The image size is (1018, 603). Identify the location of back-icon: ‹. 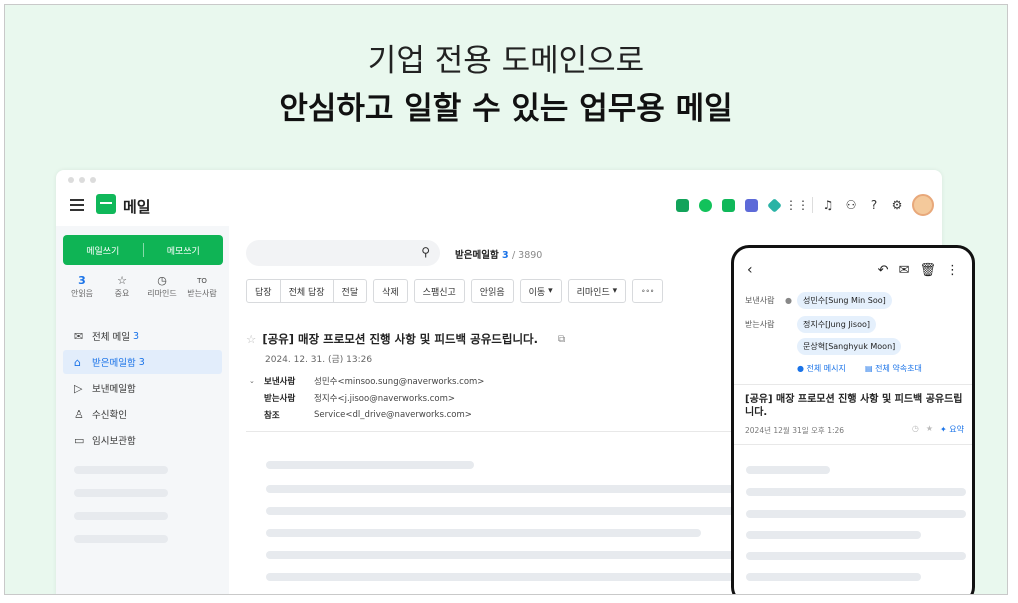
(750, 270).